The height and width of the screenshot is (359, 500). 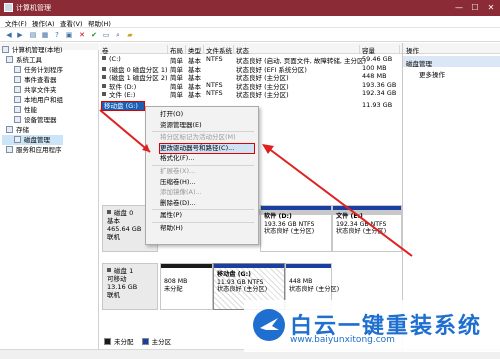 I want to click on watermark: 白云一键重装系统 www.baiyunxitong.com, so click(x=372, y=326).